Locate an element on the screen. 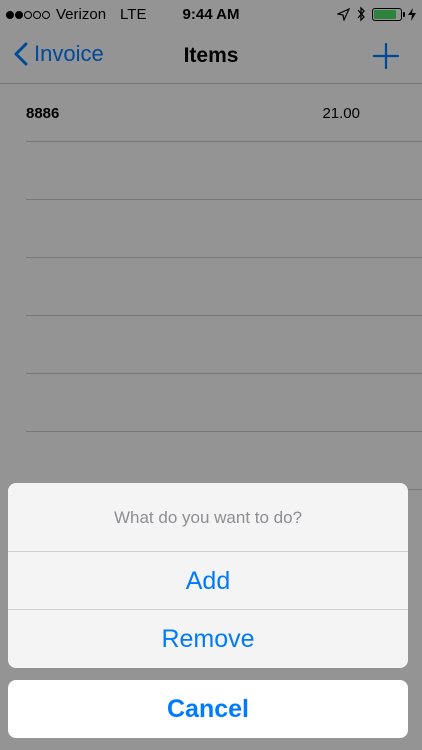 The image size is (422, 750). cancel-button: Cancel is located at coordinates (208, 709).